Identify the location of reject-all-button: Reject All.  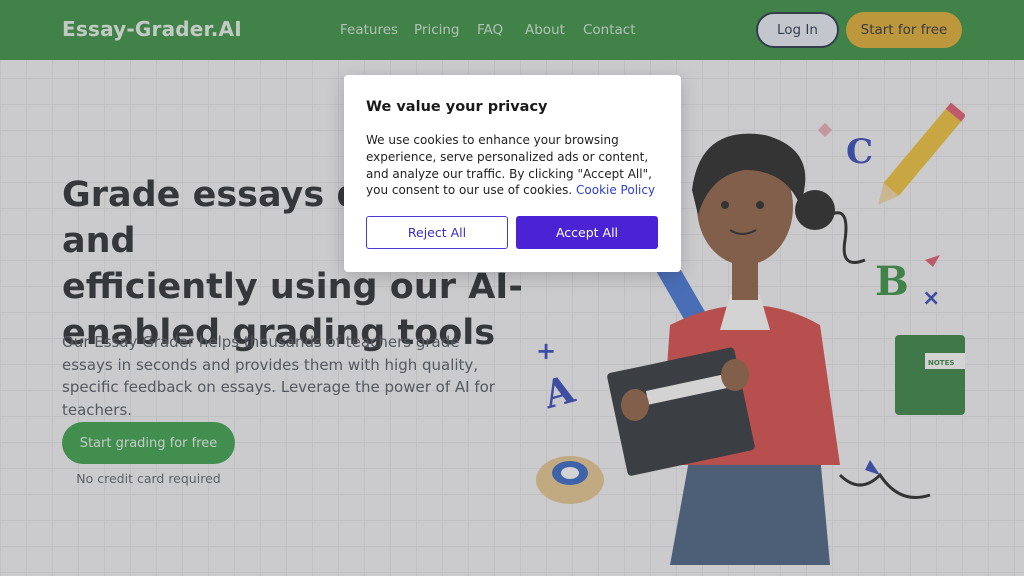
(437, 232).